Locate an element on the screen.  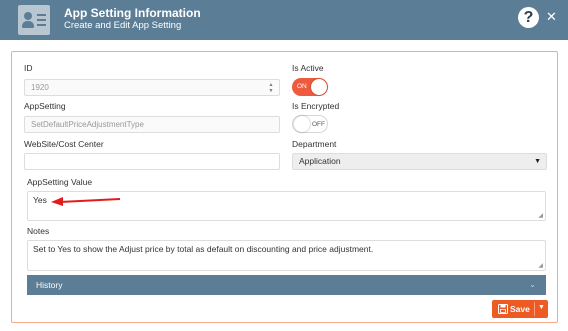
modal-subtitle: Create and Edit App Setting is located at coordinates (123, 25).